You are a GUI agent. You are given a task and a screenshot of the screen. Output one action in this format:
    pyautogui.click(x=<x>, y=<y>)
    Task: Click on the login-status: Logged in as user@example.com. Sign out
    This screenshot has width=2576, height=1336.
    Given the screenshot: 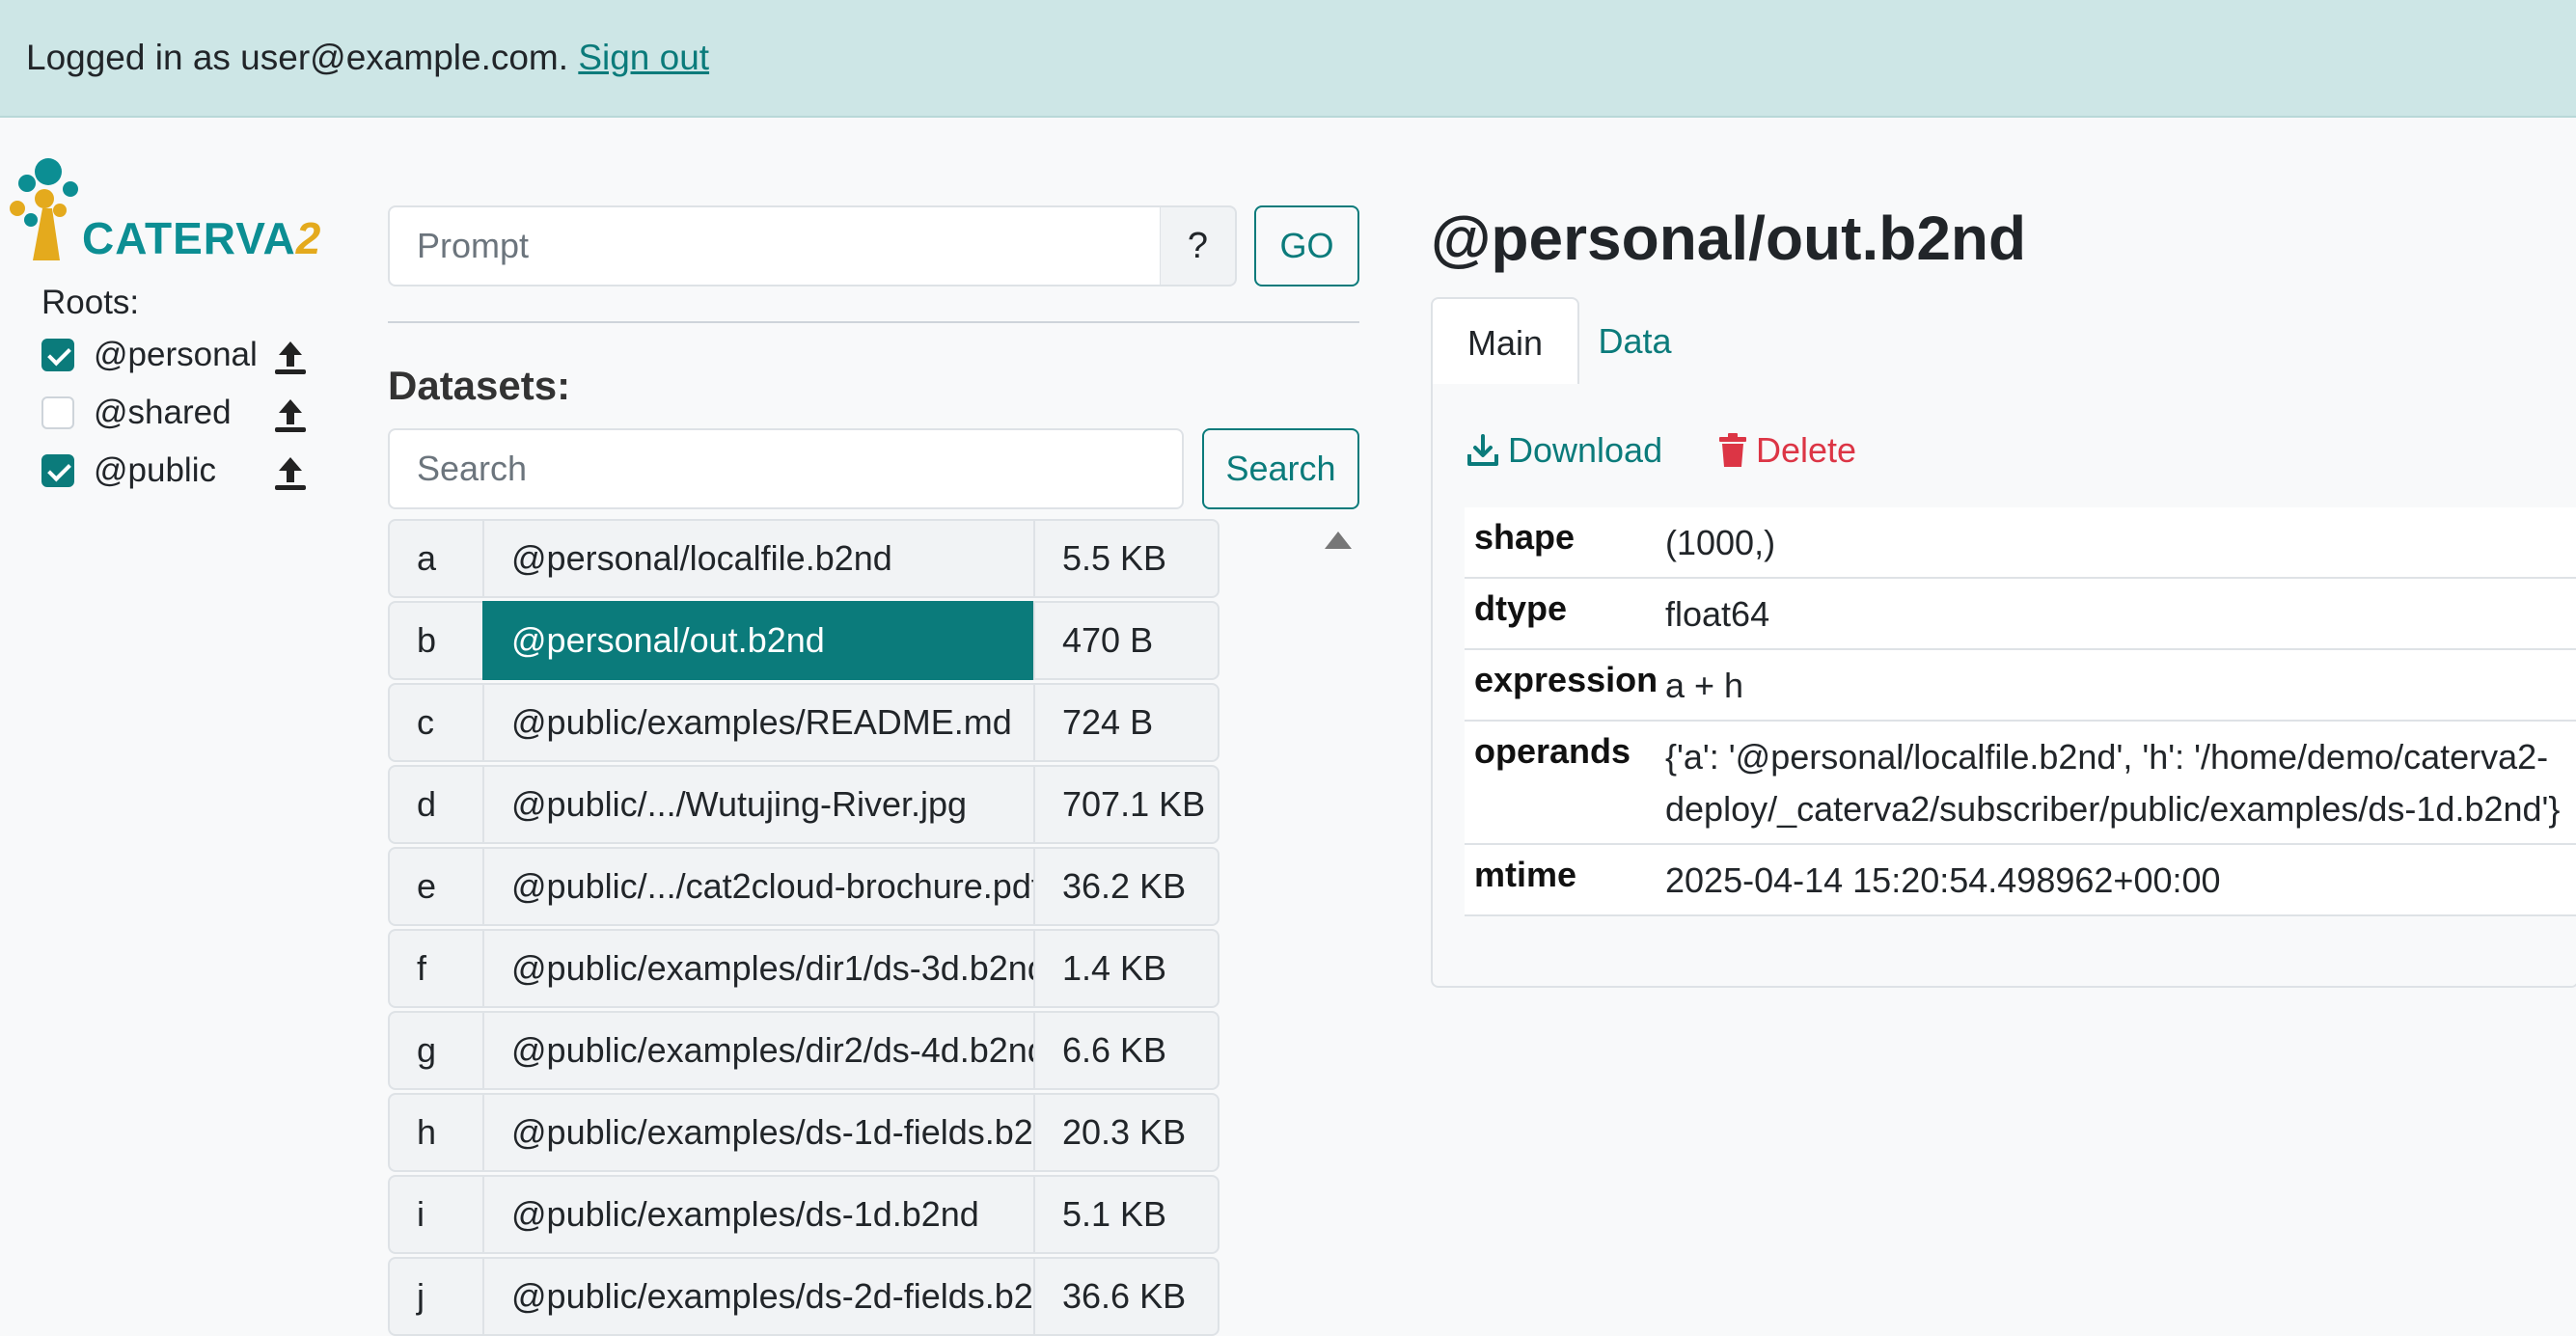 What is the action you would take?
    pyautogui.click(x=368, y=58)
    